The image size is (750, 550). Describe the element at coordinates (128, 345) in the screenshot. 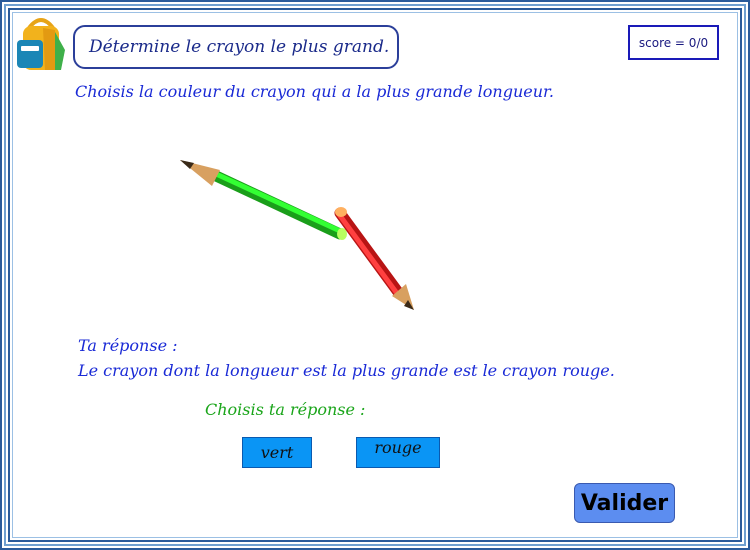

I see `answer-label: Ta réponse :` at that location.